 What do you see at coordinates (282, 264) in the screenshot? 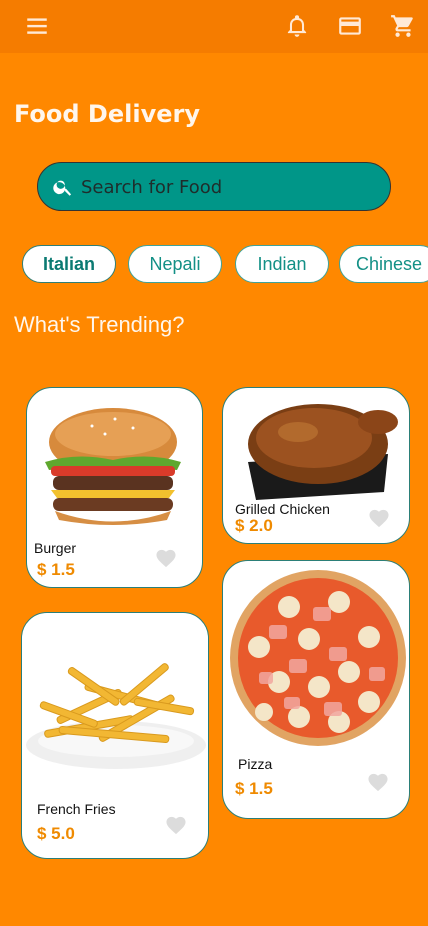
I see `chip-indian: Indian` at bounding box center [282, 264].